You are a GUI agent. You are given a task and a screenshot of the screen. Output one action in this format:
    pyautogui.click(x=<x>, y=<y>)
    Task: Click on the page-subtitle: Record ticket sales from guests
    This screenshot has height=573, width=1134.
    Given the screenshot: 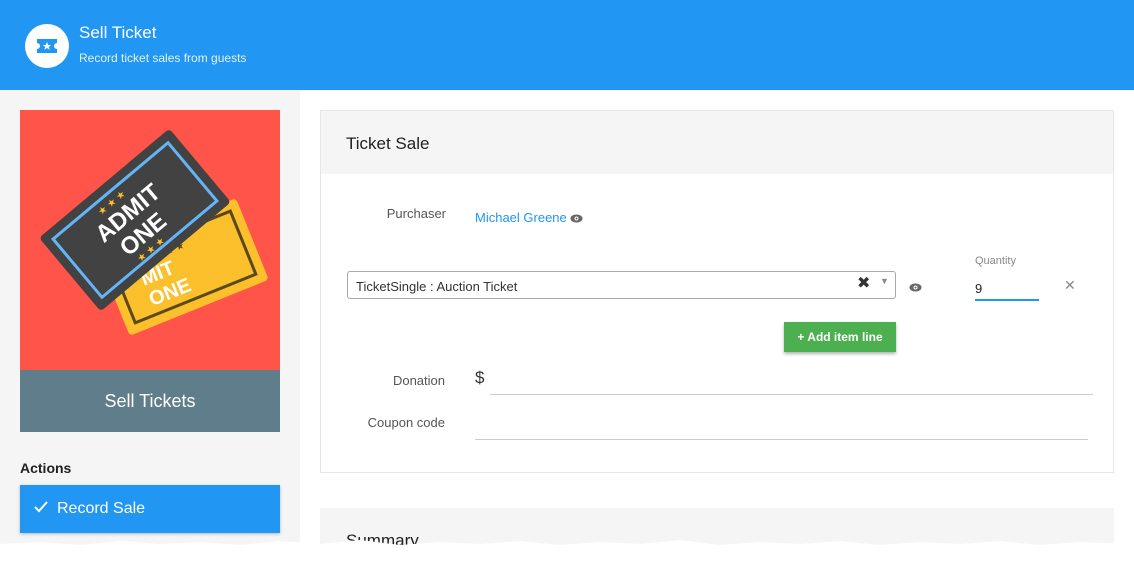 What is the action you would take?
    pyautogui.click(x=163, y=58)
    